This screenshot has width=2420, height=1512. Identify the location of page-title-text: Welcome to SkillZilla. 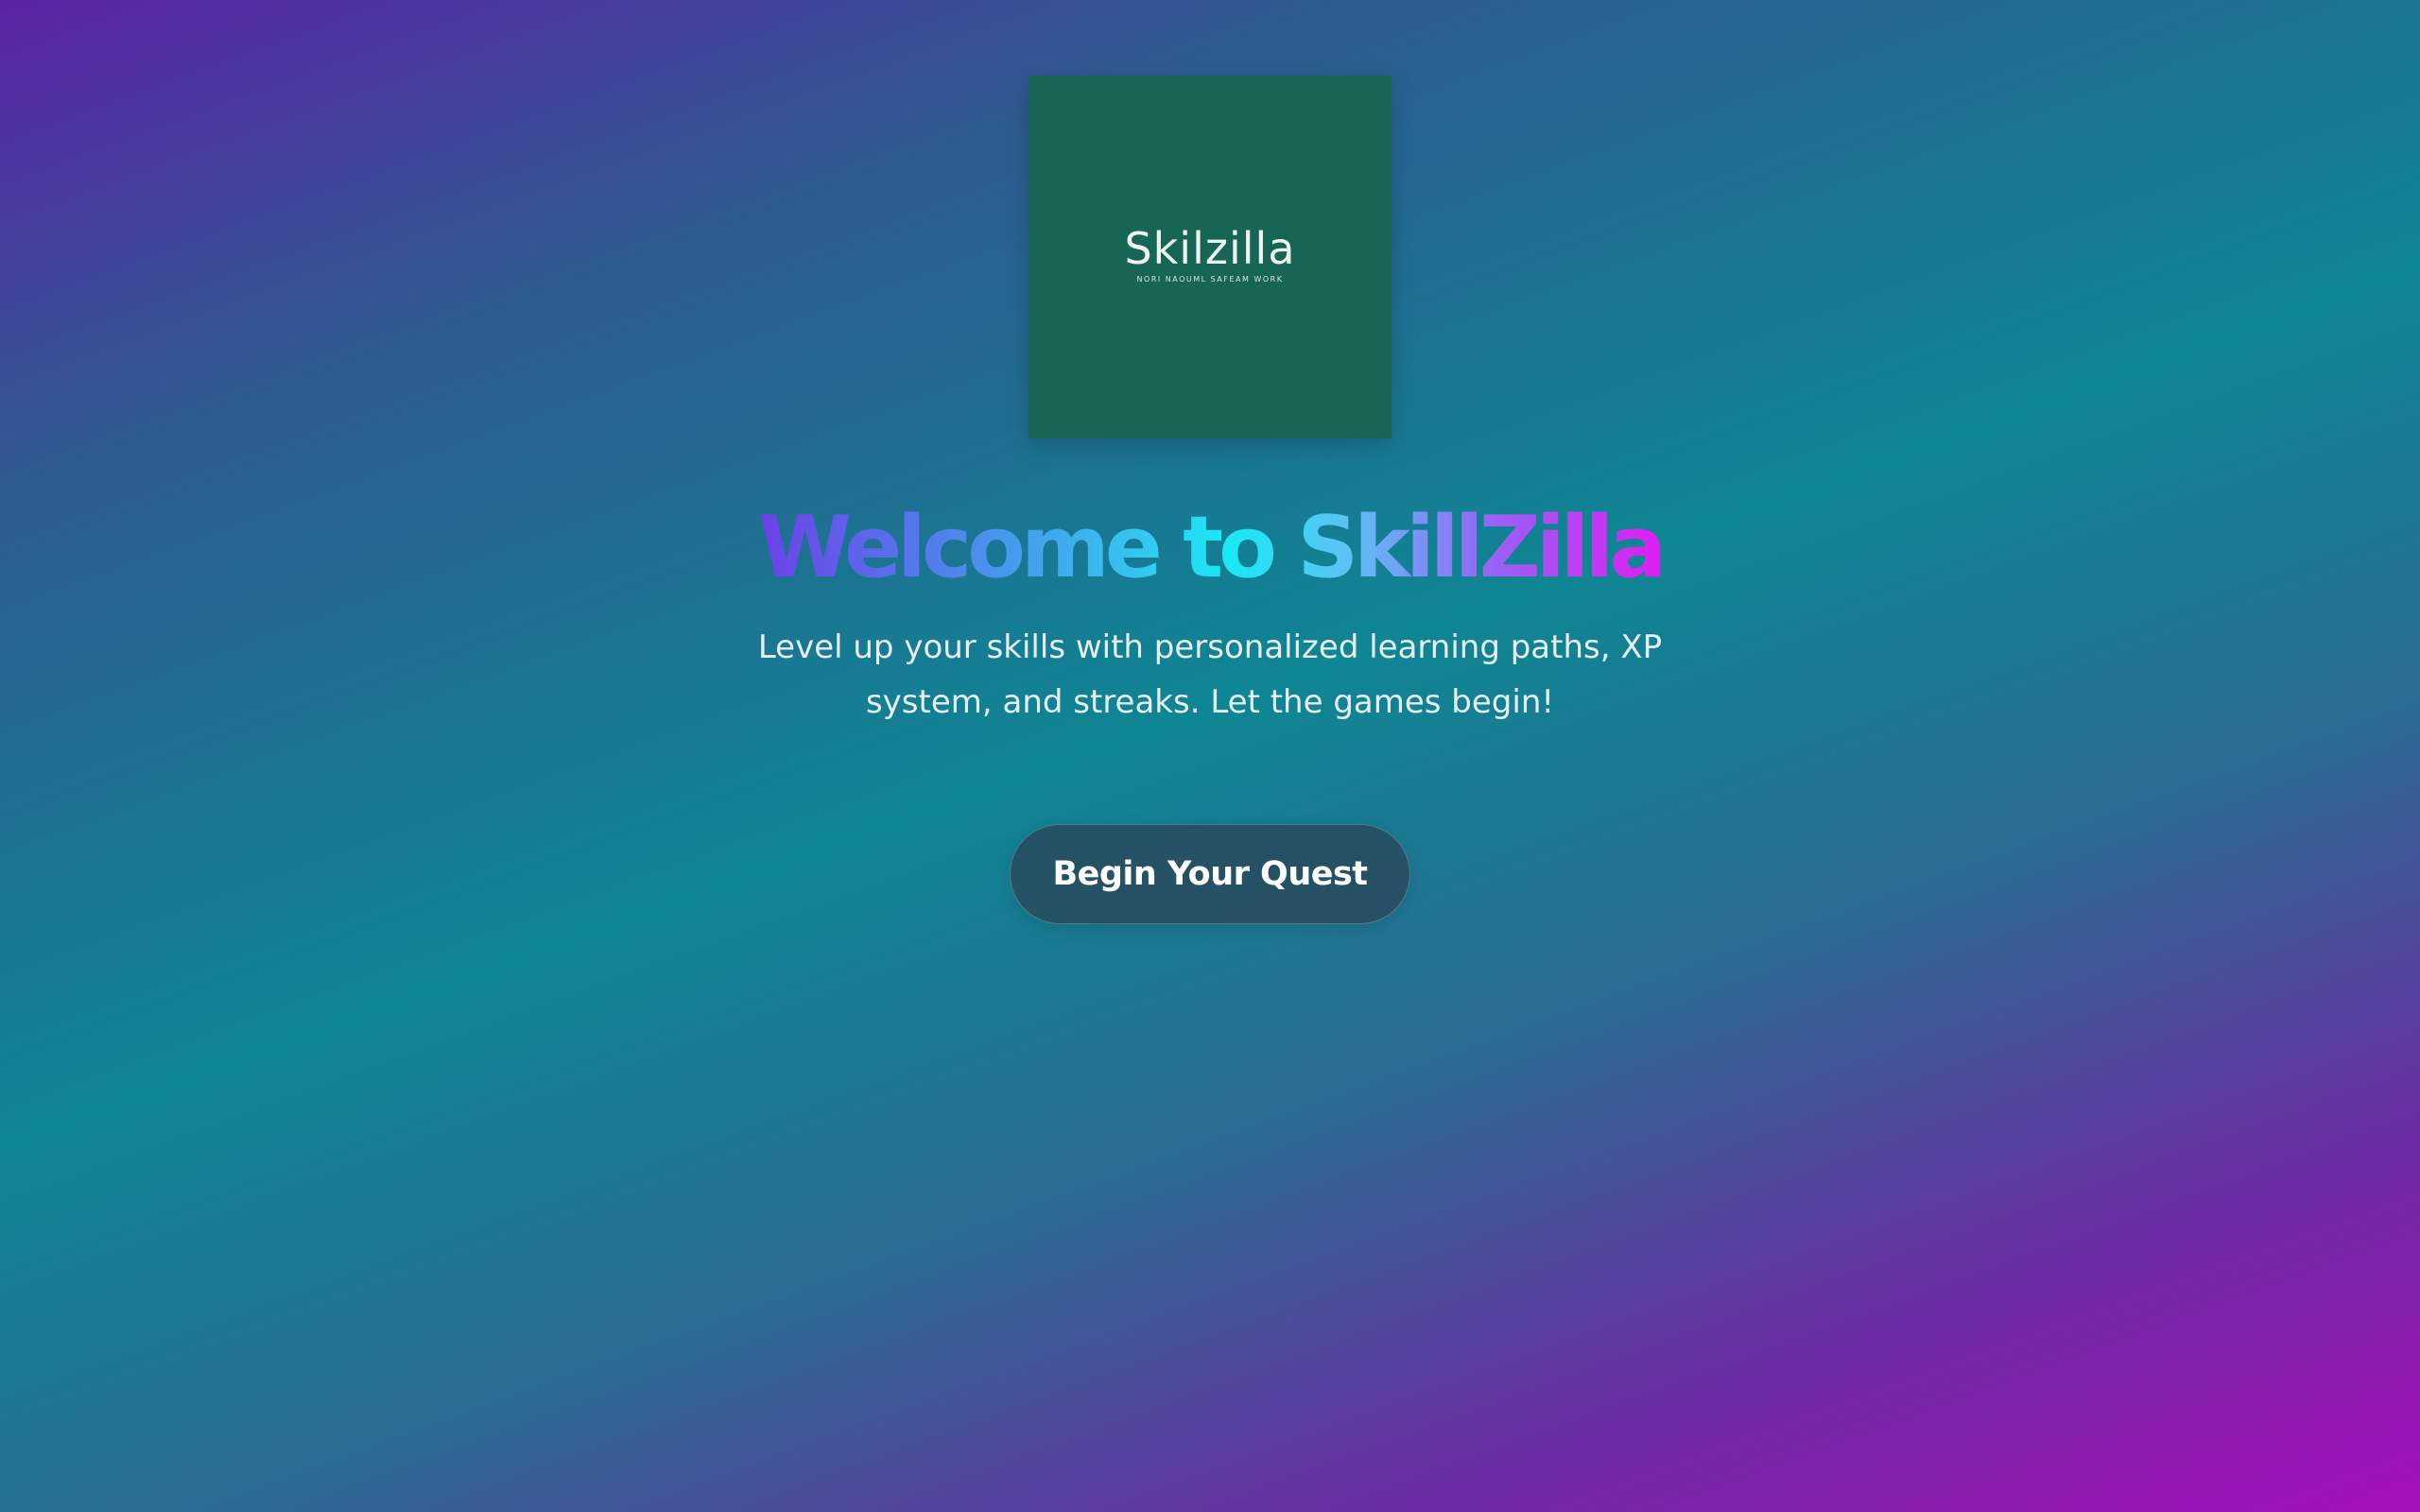
(1212, 547).